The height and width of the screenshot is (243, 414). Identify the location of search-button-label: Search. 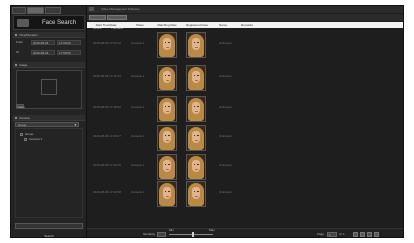
(49, 236).